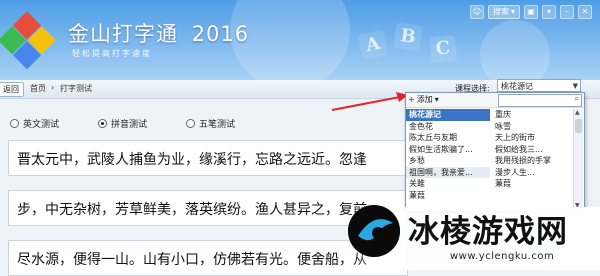 The width and height of the screenshot is (600, 276). I want to click on scrollbar-thumb, so click(578, 126).